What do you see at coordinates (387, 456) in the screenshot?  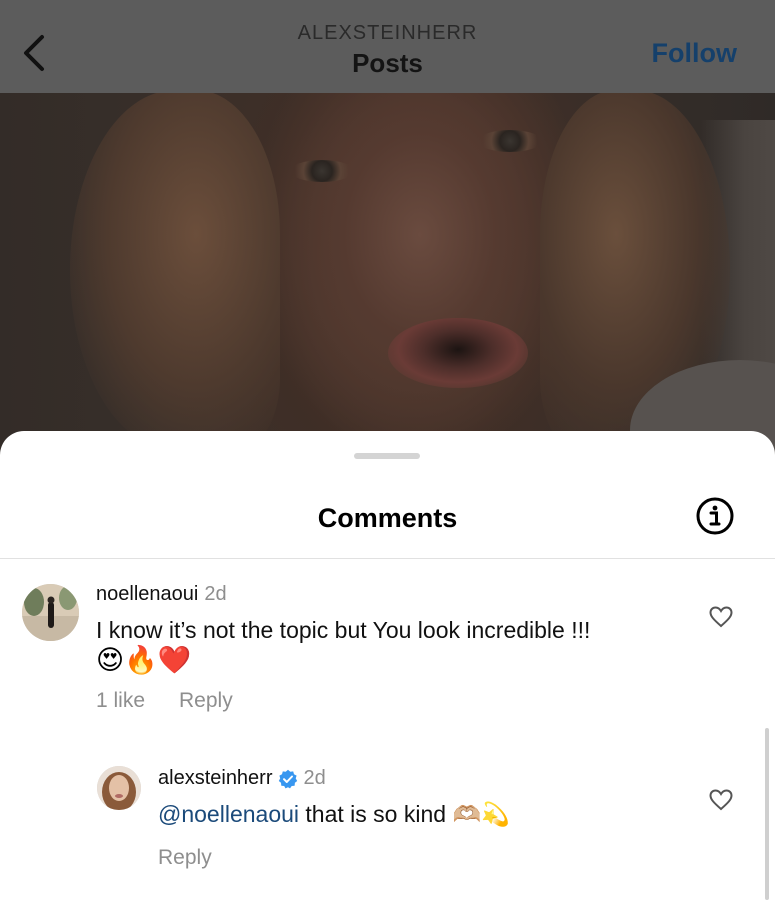 I see `sheet-grabber` at bounding box center [387, 456].